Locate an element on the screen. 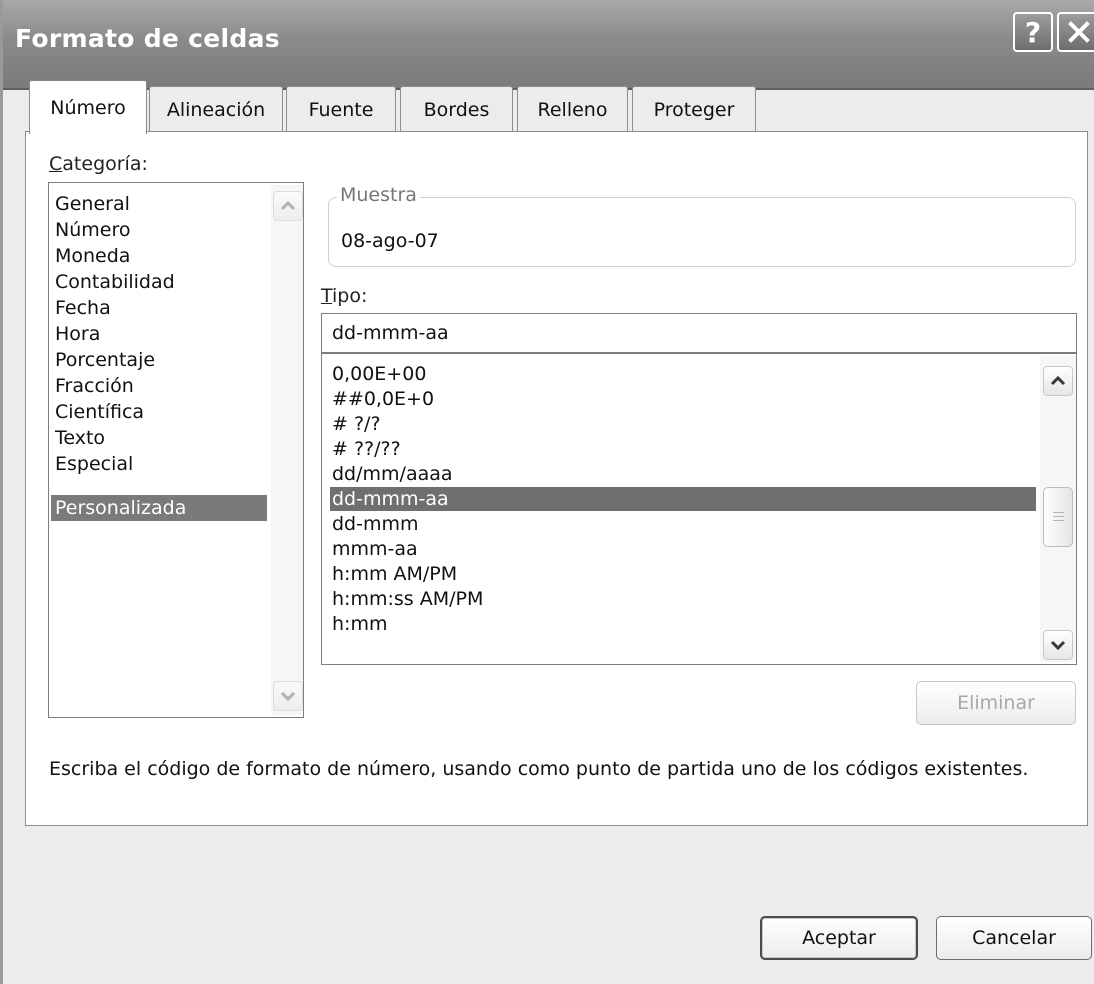 The width and height of the screenshot is (1094, 984). scroll-thumb is located at coordinates (1058, 517).